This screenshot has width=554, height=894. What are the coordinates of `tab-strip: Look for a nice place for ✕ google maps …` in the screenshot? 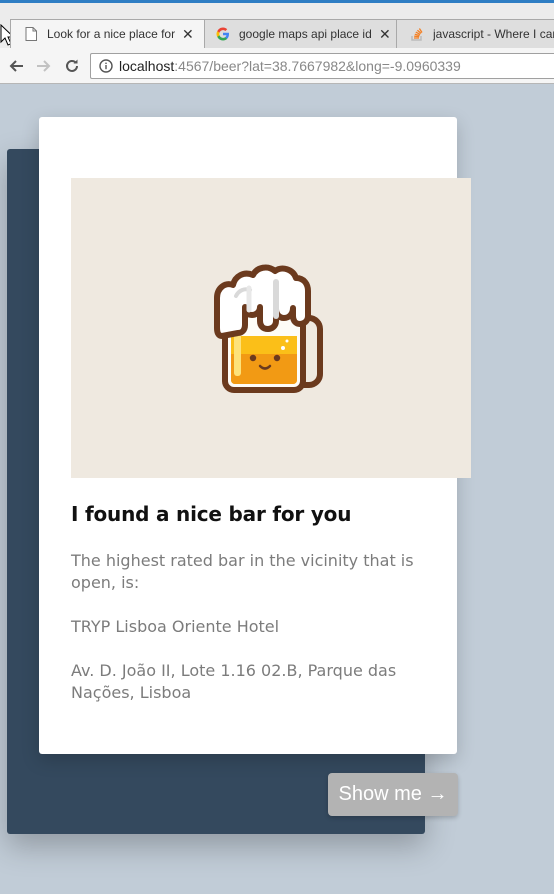 It's located at (277, 24).